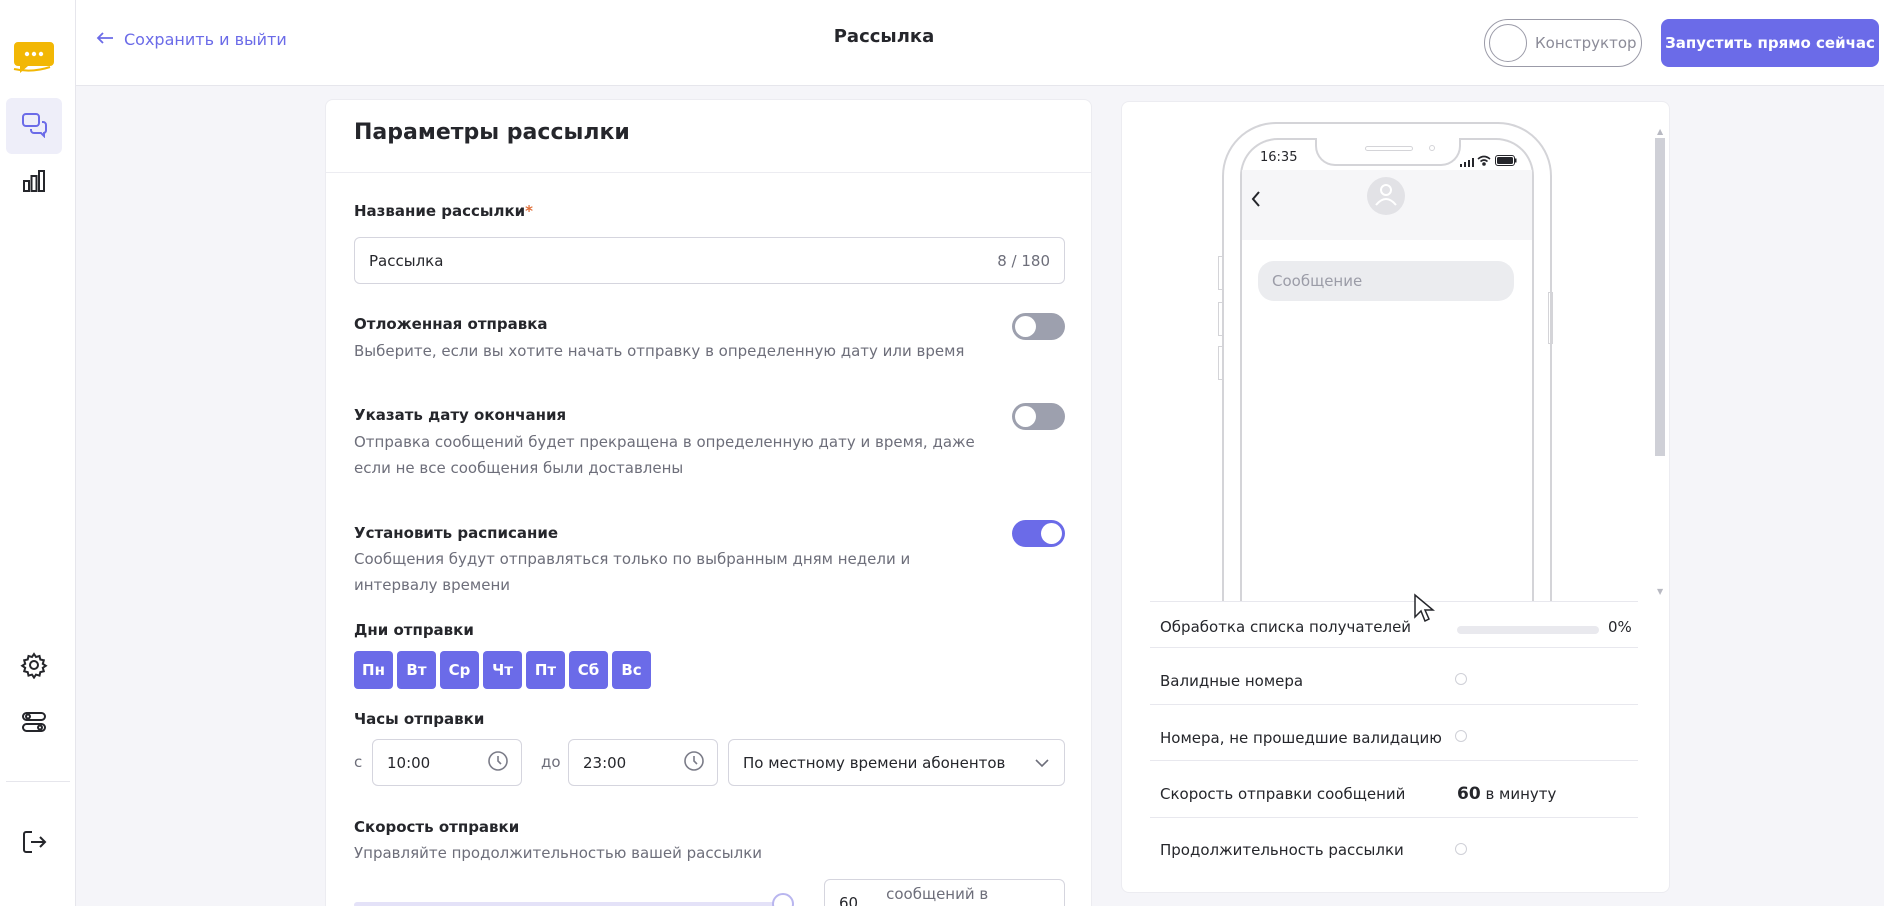  Describe the element at coordinates (1256, 201) in the screenshot. I see `chevron-left-icon` at that location.